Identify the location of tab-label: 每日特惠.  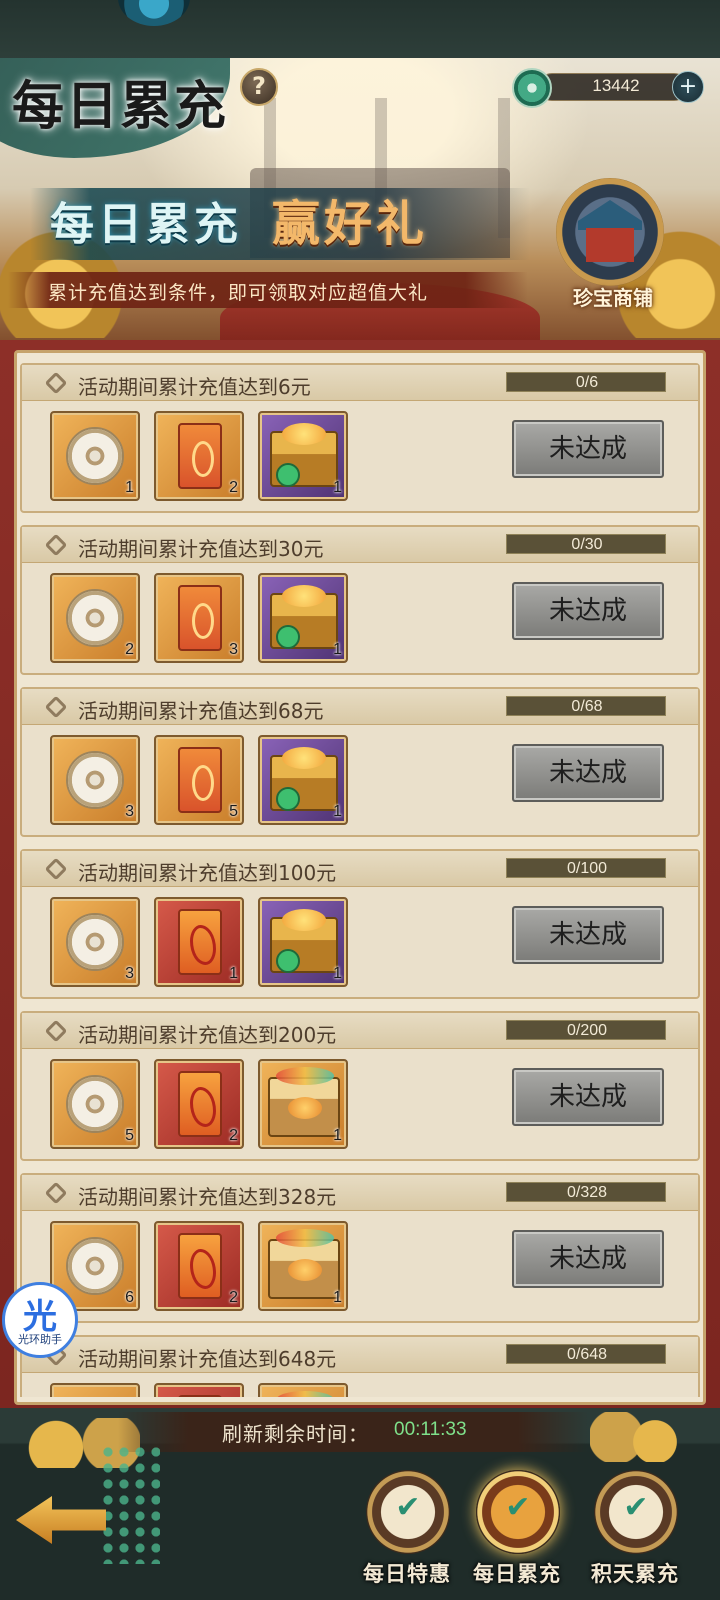
(407, 1573).